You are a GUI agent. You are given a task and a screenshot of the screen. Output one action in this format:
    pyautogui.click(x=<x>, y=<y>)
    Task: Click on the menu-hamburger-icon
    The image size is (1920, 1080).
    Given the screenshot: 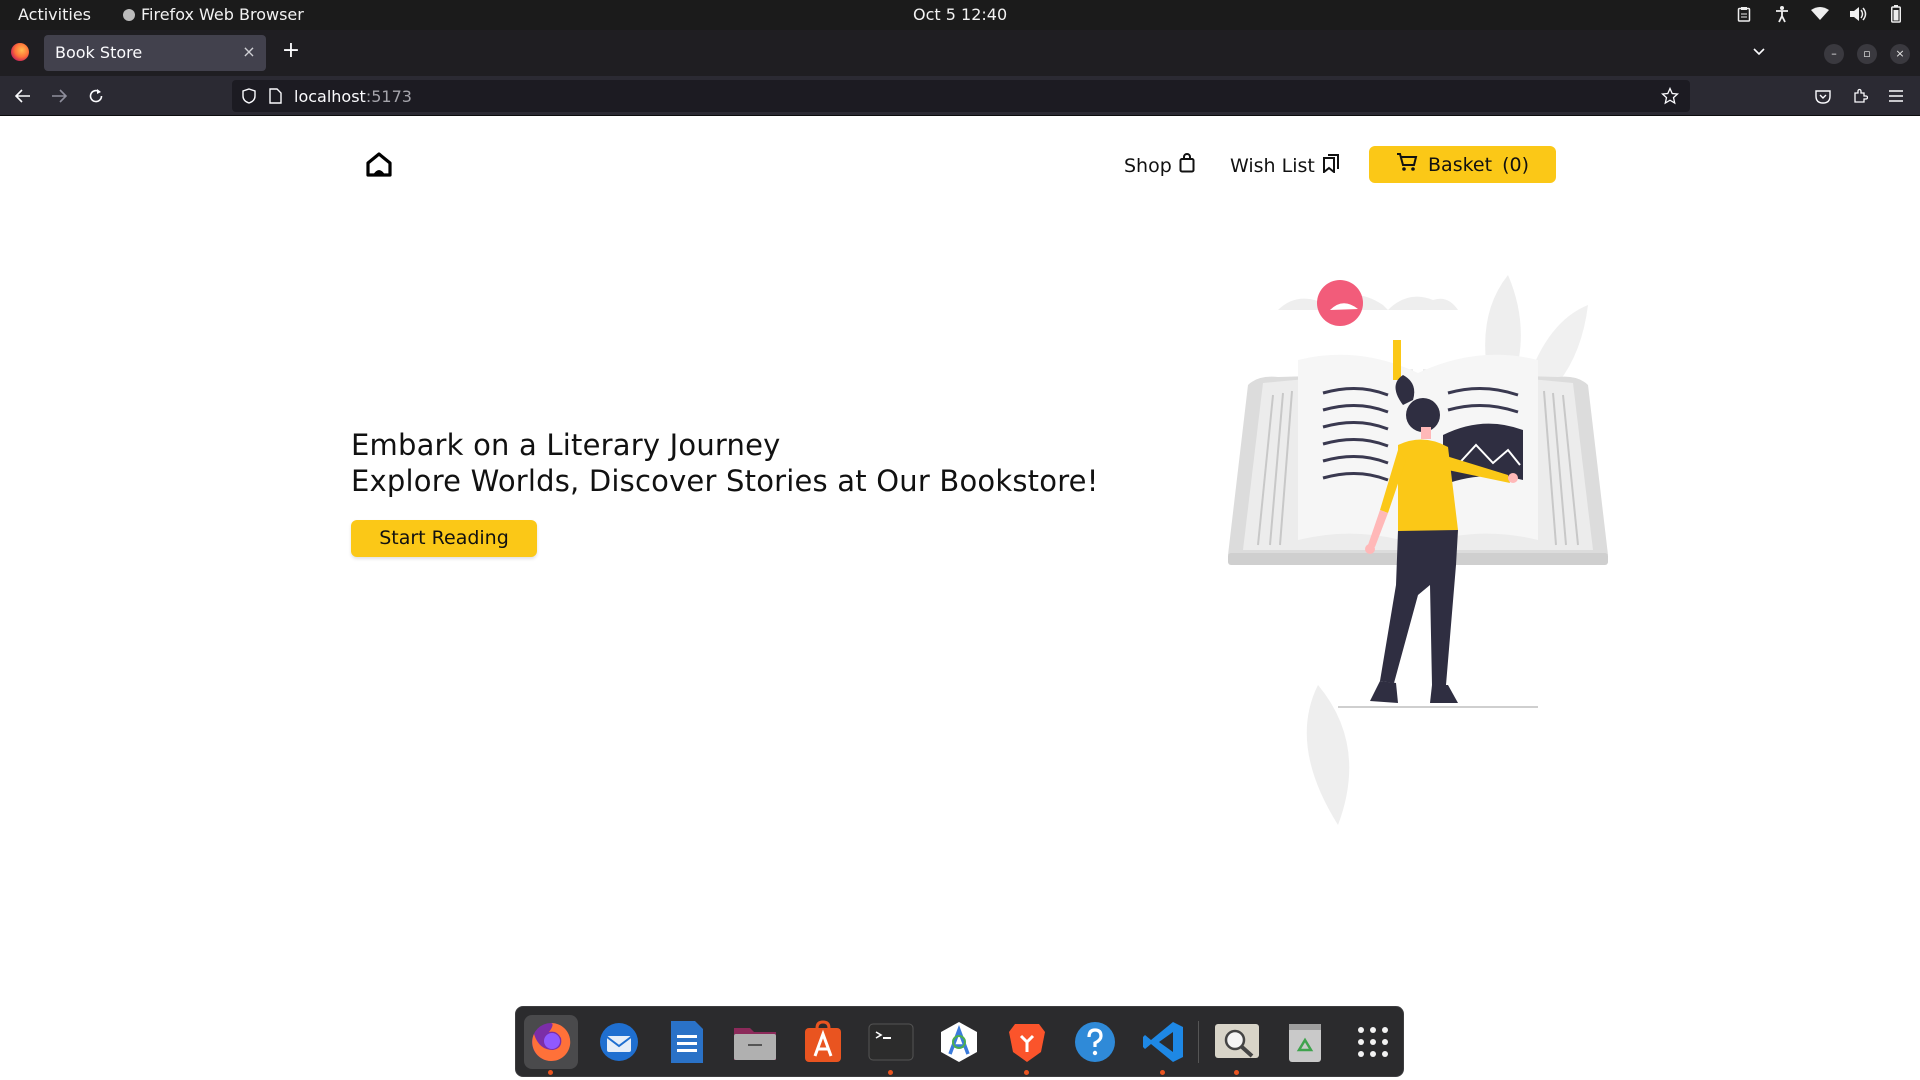 What is the action you would take?
    pyautogui.click(x=1896, y=96)
    